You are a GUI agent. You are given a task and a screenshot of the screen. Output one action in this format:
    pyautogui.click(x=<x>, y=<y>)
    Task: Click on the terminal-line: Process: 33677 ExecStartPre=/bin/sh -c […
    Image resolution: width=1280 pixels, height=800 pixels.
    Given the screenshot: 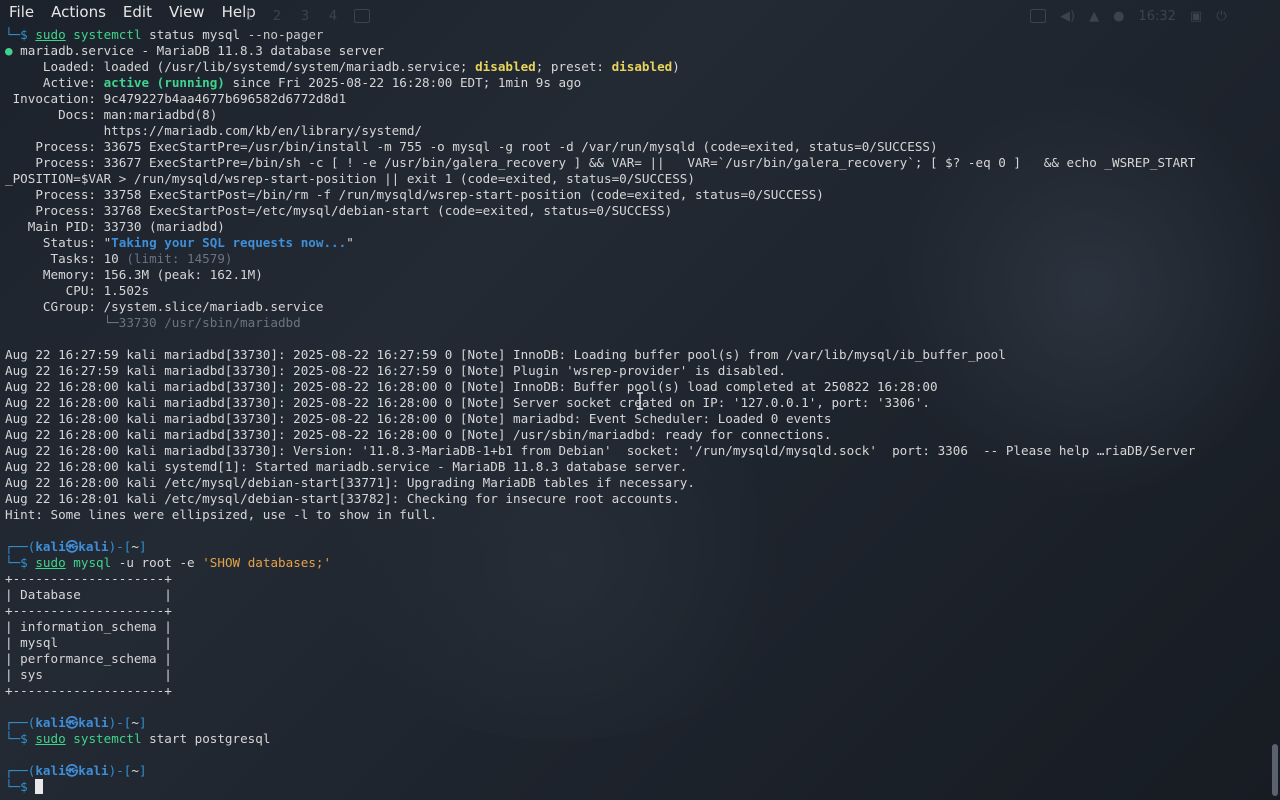 What is the action you would take?
    pyautogui.click(x=636, y=163)
    